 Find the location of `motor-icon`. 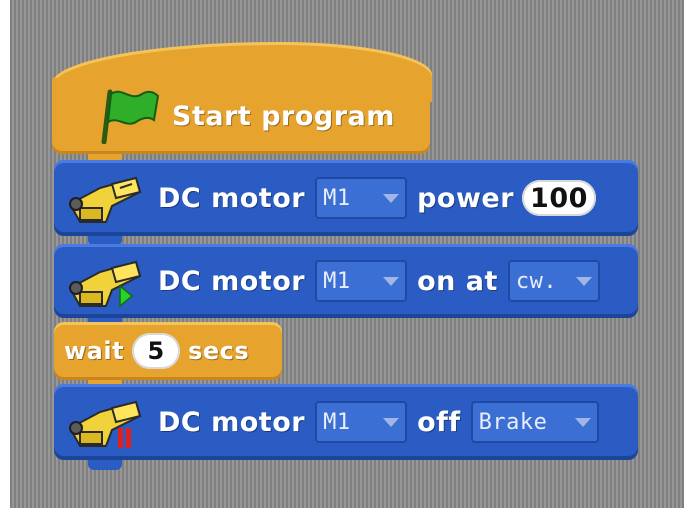

motor-icon is located at coordinates (105, 199).